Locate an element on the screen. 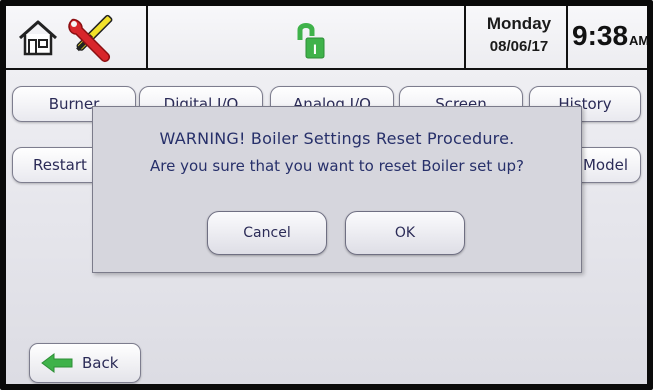  tab-label: Restart is located at coordinates (60, 165).